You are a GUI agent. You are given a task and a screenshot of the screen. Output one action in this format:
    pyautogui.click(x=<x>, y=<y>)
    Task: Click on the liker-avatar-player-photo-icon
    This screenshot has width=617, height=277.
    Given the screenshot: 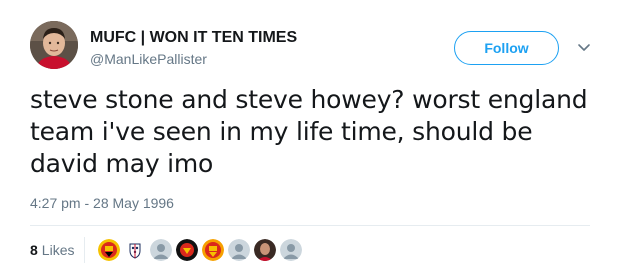 What is the action you would take?
    pyautogui.click(x=265, y=250)
    